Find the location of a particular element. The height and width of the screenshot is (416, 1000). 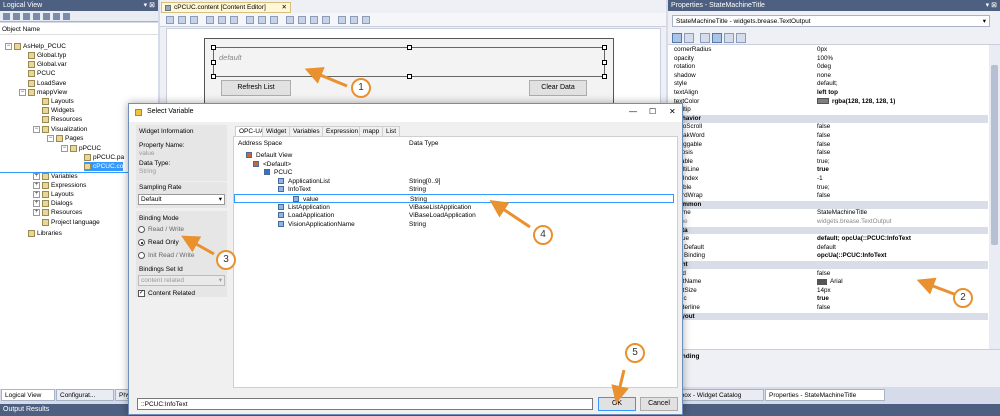

callout-2: 2 is located at coordinates (963, 298).